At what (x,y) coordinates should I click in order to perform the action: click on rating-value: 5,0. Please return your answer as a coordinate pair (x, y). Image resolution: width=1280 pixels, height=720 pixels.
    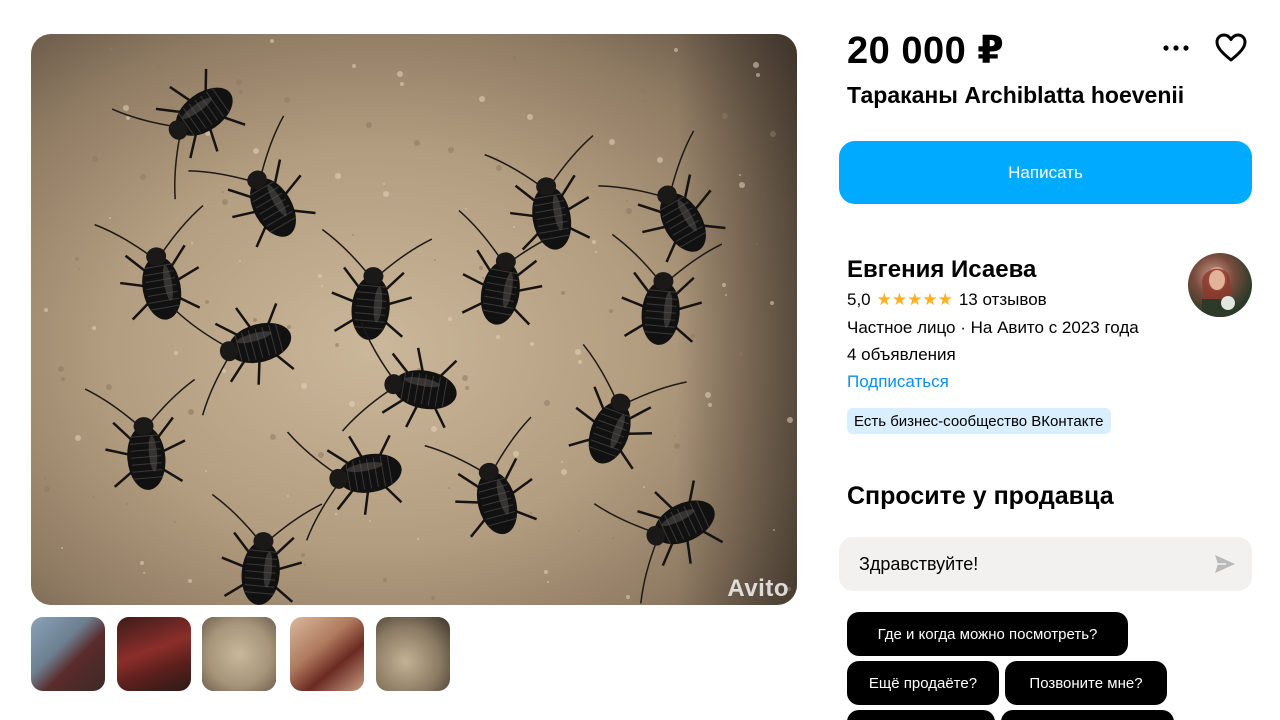
    Looking at the image, I should click on (859, 299).